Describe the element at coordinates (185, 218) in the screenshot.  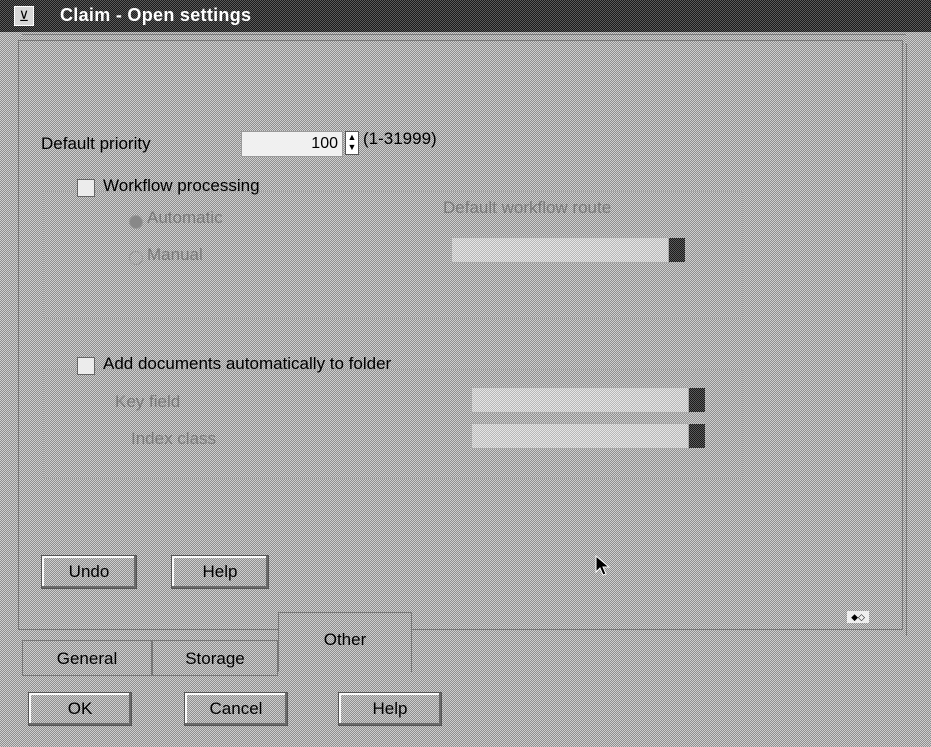
I see `radio-automatic-label: Automatic` at that location.